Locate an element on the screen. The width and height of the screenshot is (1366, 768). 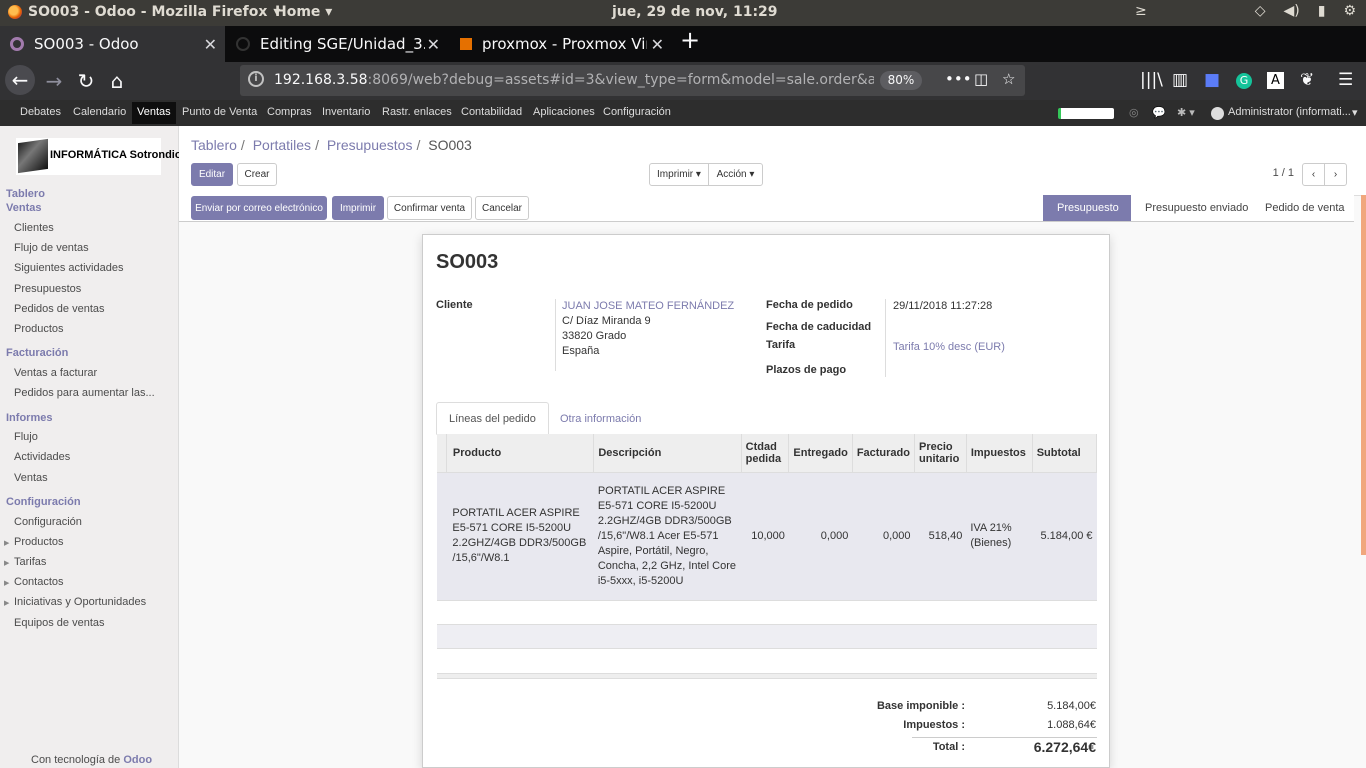
sidebar-item-ventas-a-facturar: Ventas a facturar is located at coordinates (55, 373).